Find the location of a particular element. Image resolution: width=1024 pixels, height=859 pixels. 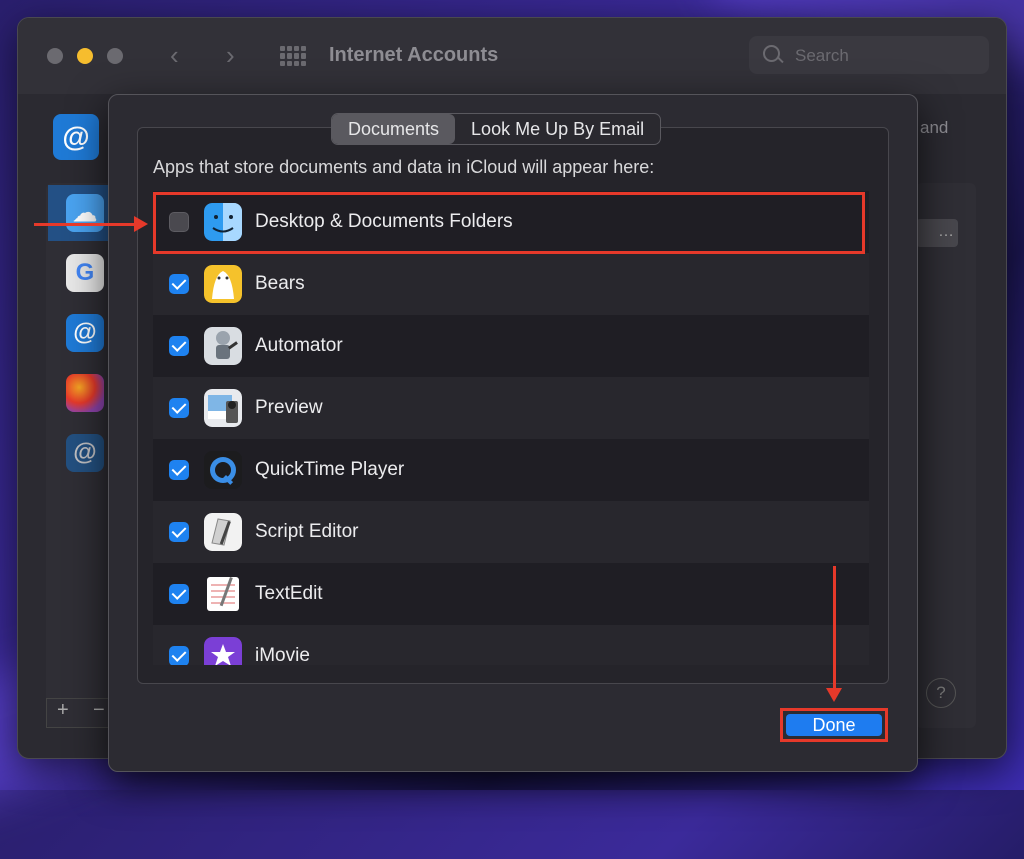

textedit-checkbox is located at coordinates (179, 594).